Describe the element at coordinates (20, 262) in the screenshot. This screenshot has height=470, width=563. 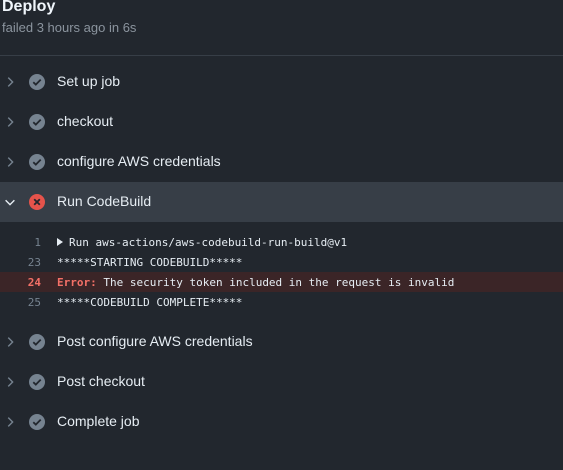
I see `line-number: 23` at that location.